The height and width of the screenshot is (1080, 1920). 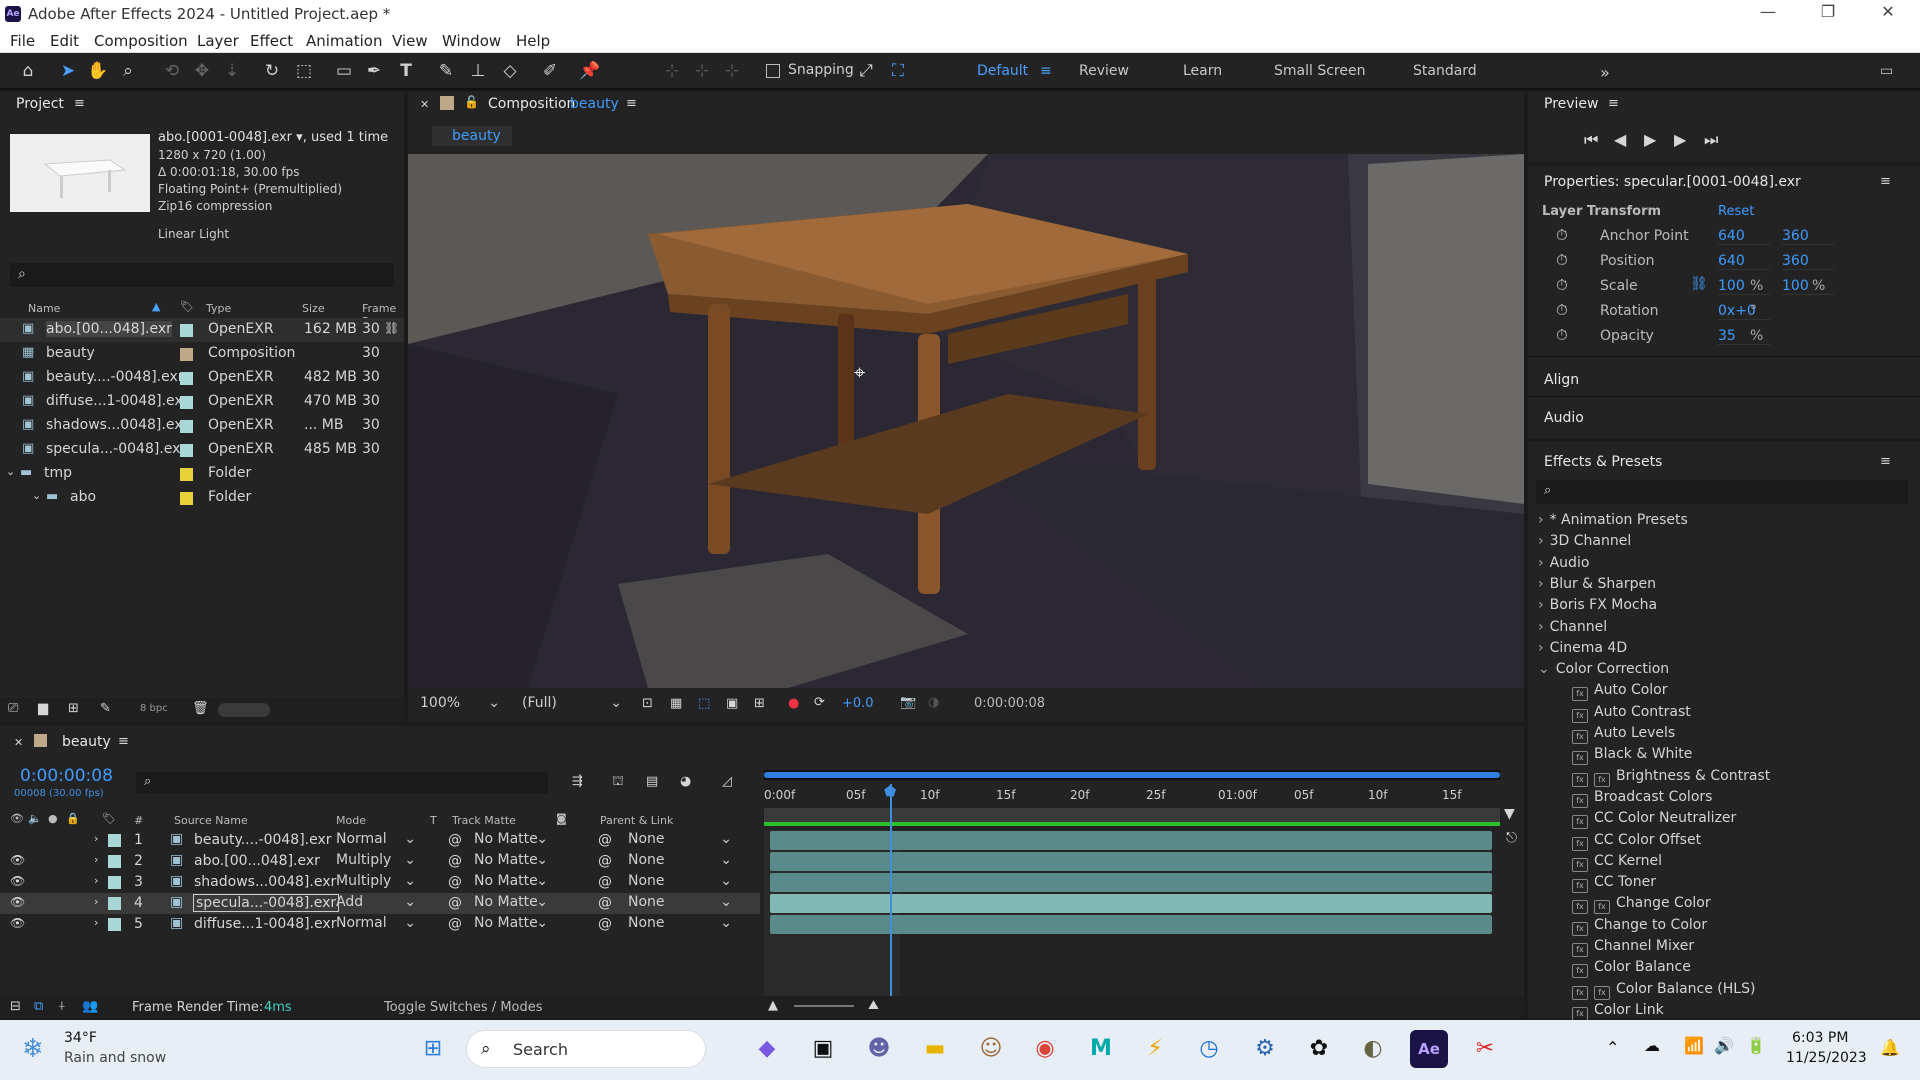 I want to click on frame-blending-icon: ▤, so click(x=652, y=781).